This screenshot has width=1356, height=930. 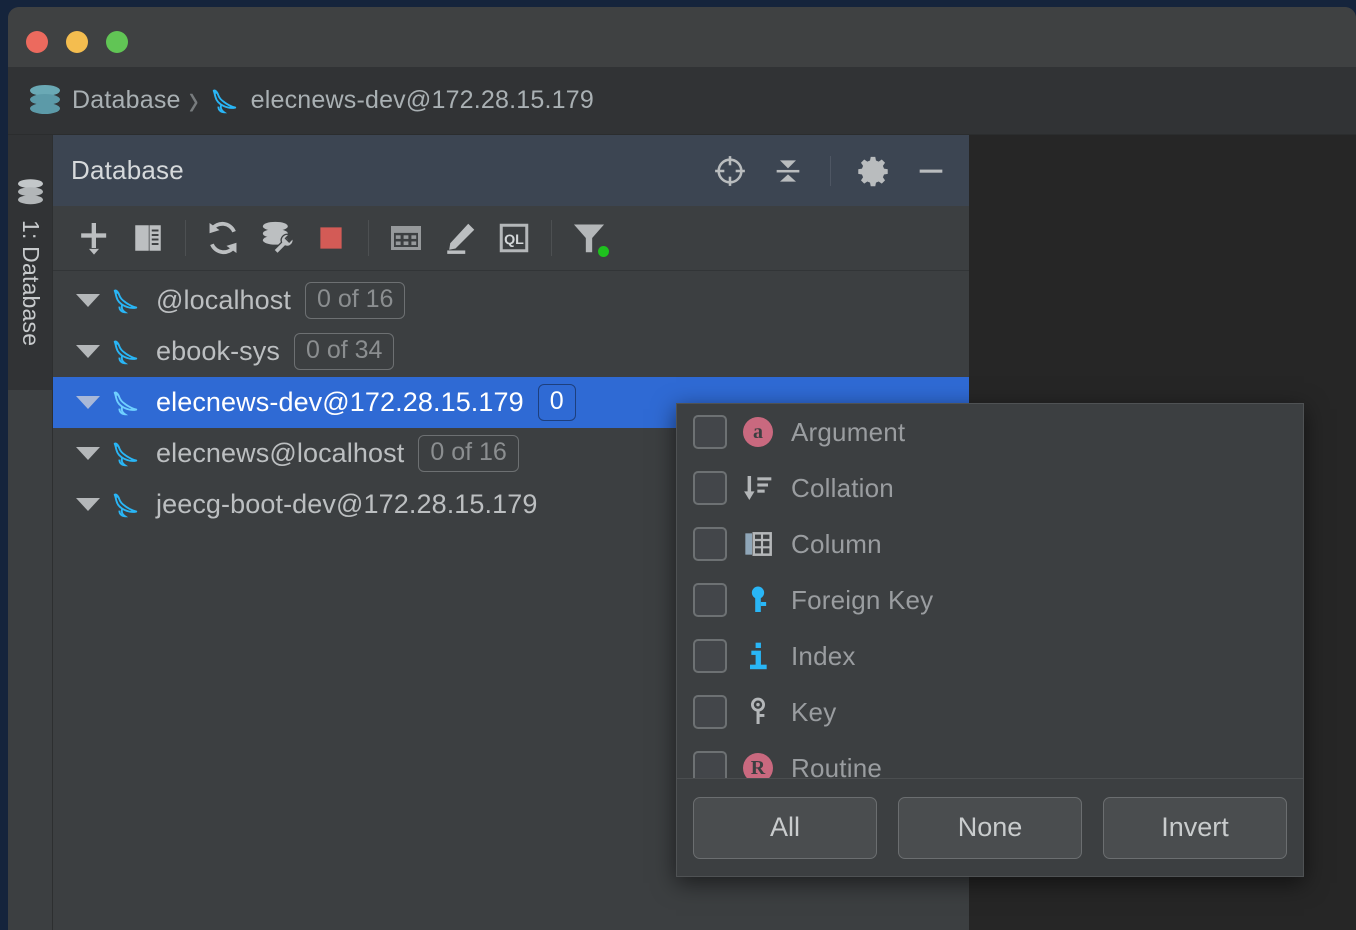 I want to click on settings-button, so click(x=873, y=171).